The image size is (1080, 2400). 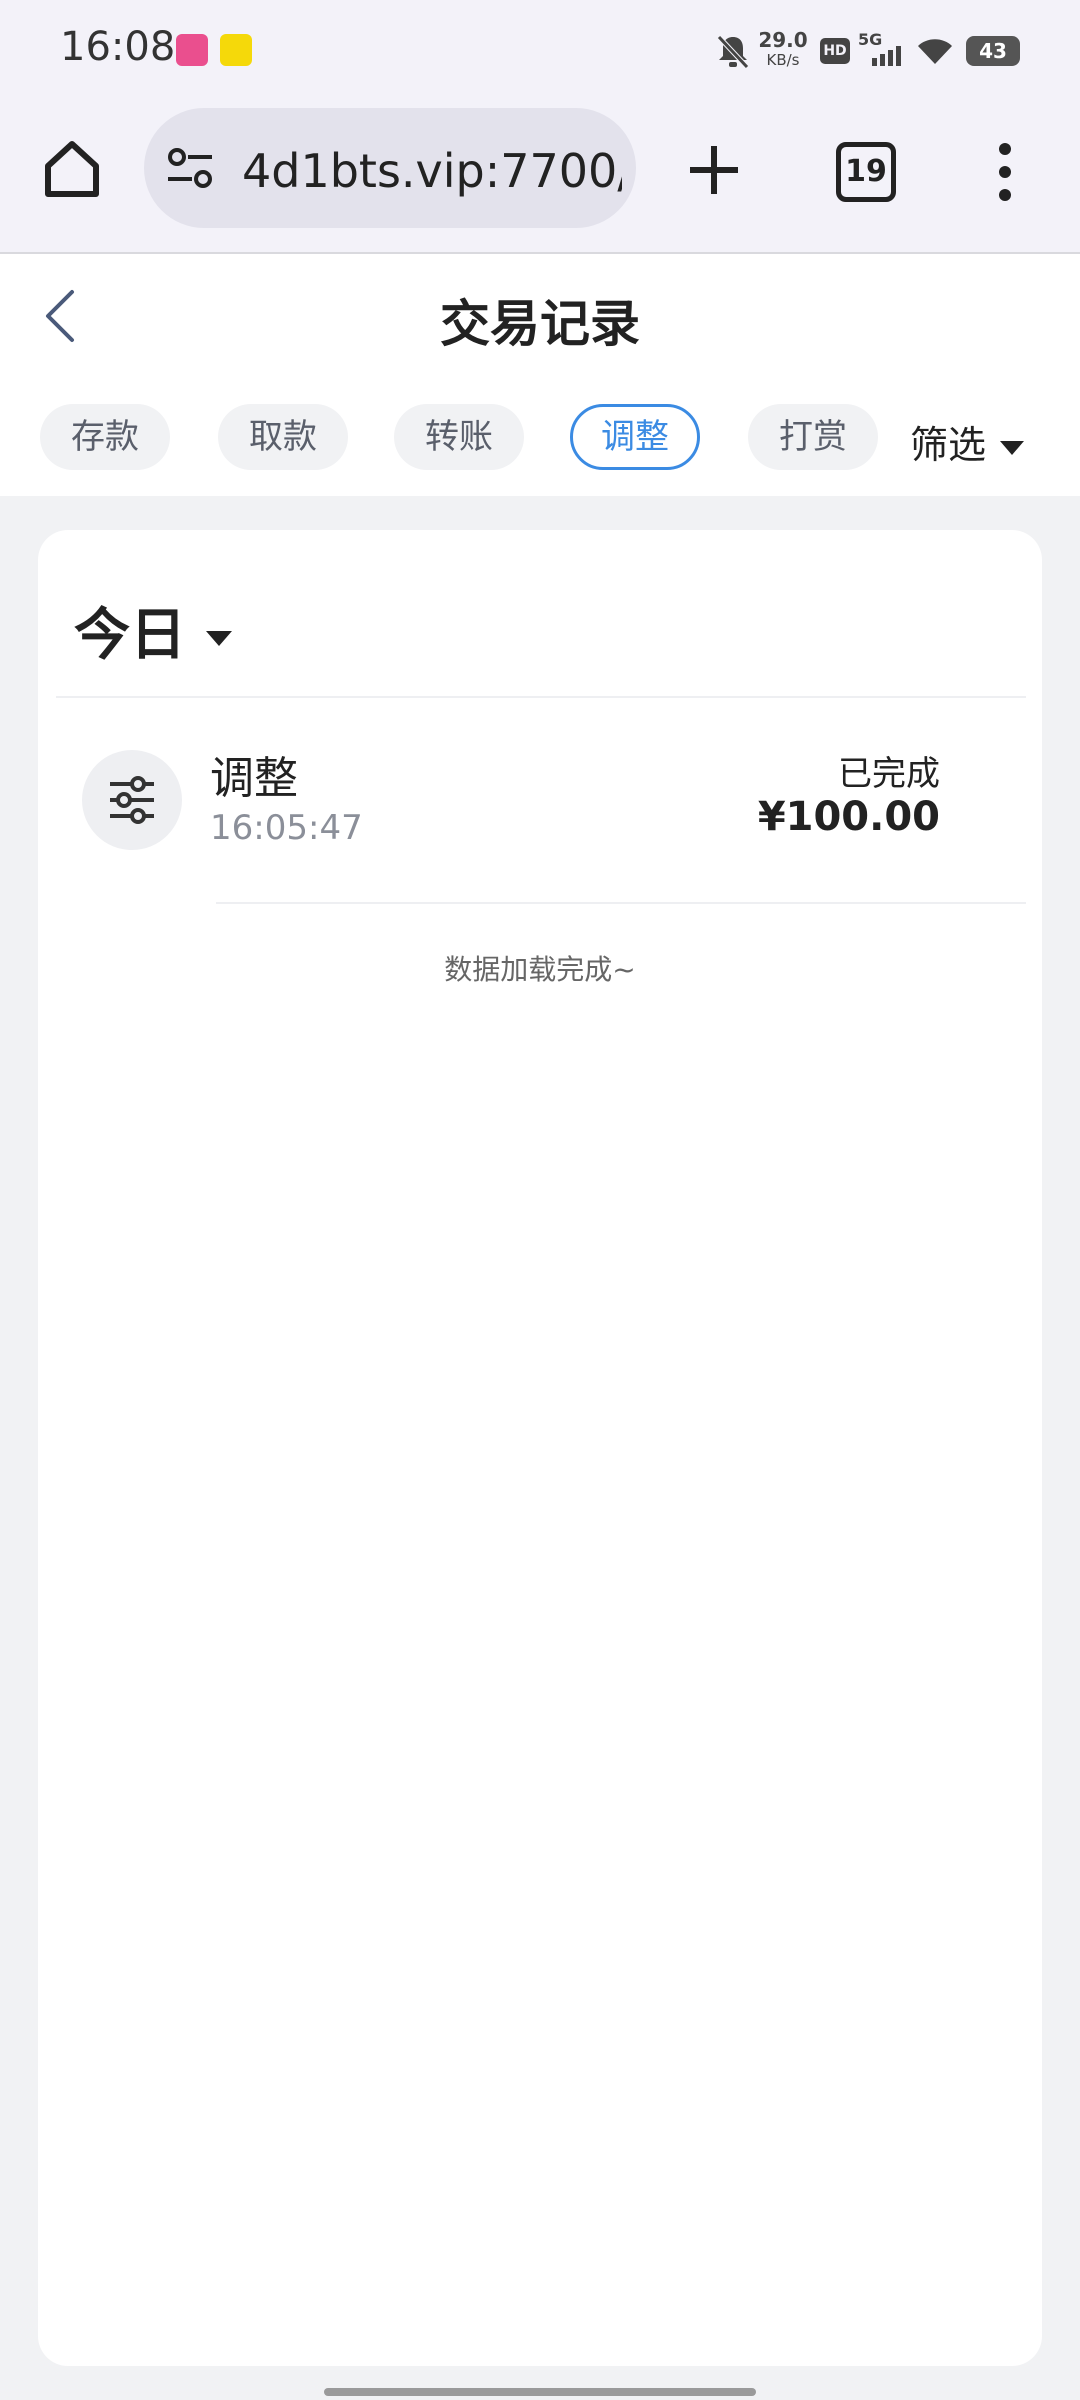 What do you see at coordinates (540, 798) in the screenshot?
I see `record-row: 调整 16:05:47 已完成 ¥100.00` at bounding box center [540, 798].